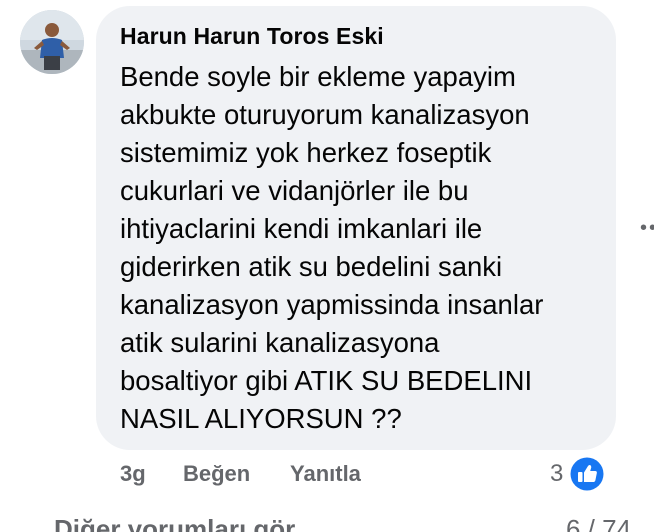 This screenshot has width=654, height=532. I want to click on view-more-comments-link: Diğer yorumları gör, so click(174, 522).